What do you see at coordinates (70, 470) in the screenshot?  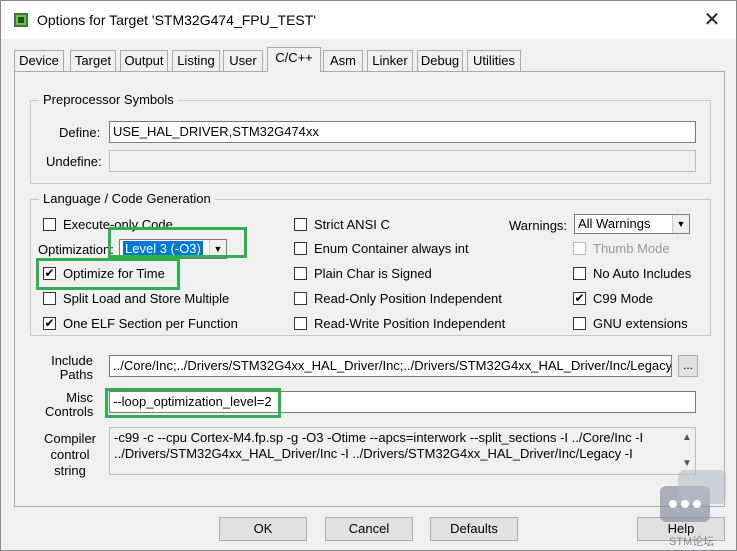 I see `compiler-label-line3: string` at bounding box center [70, 470].